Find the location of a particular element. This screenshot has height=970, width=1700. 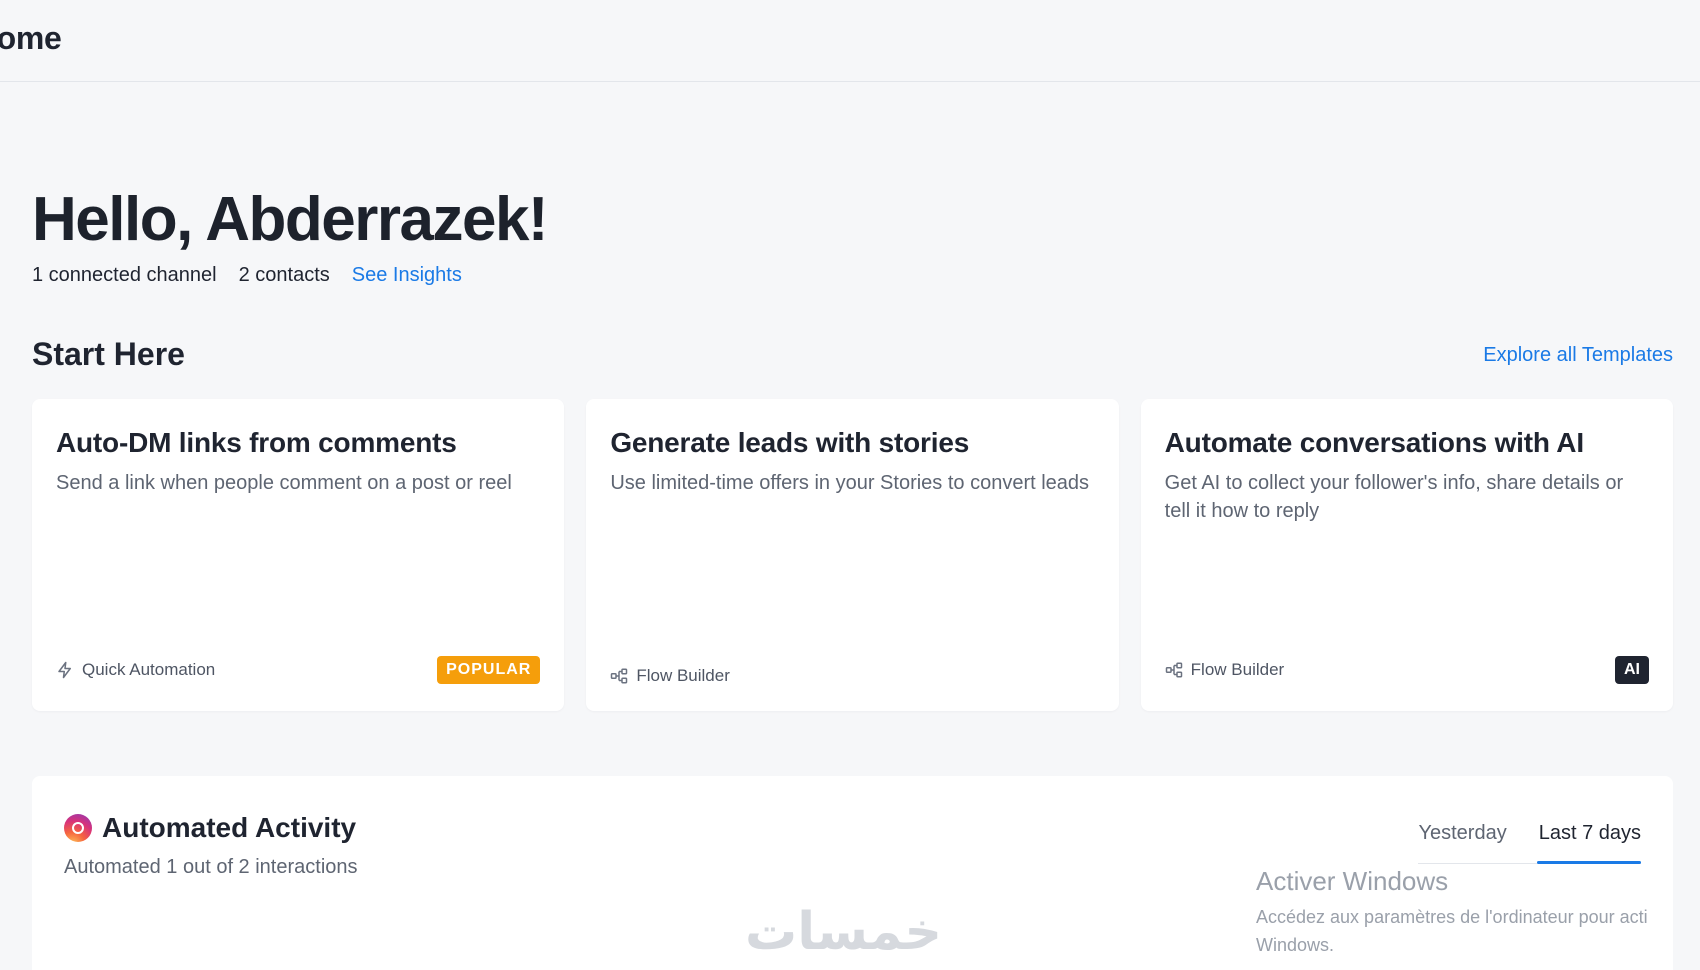

card-footer: Flow Builder AI is located at coordinates (1407, 670).